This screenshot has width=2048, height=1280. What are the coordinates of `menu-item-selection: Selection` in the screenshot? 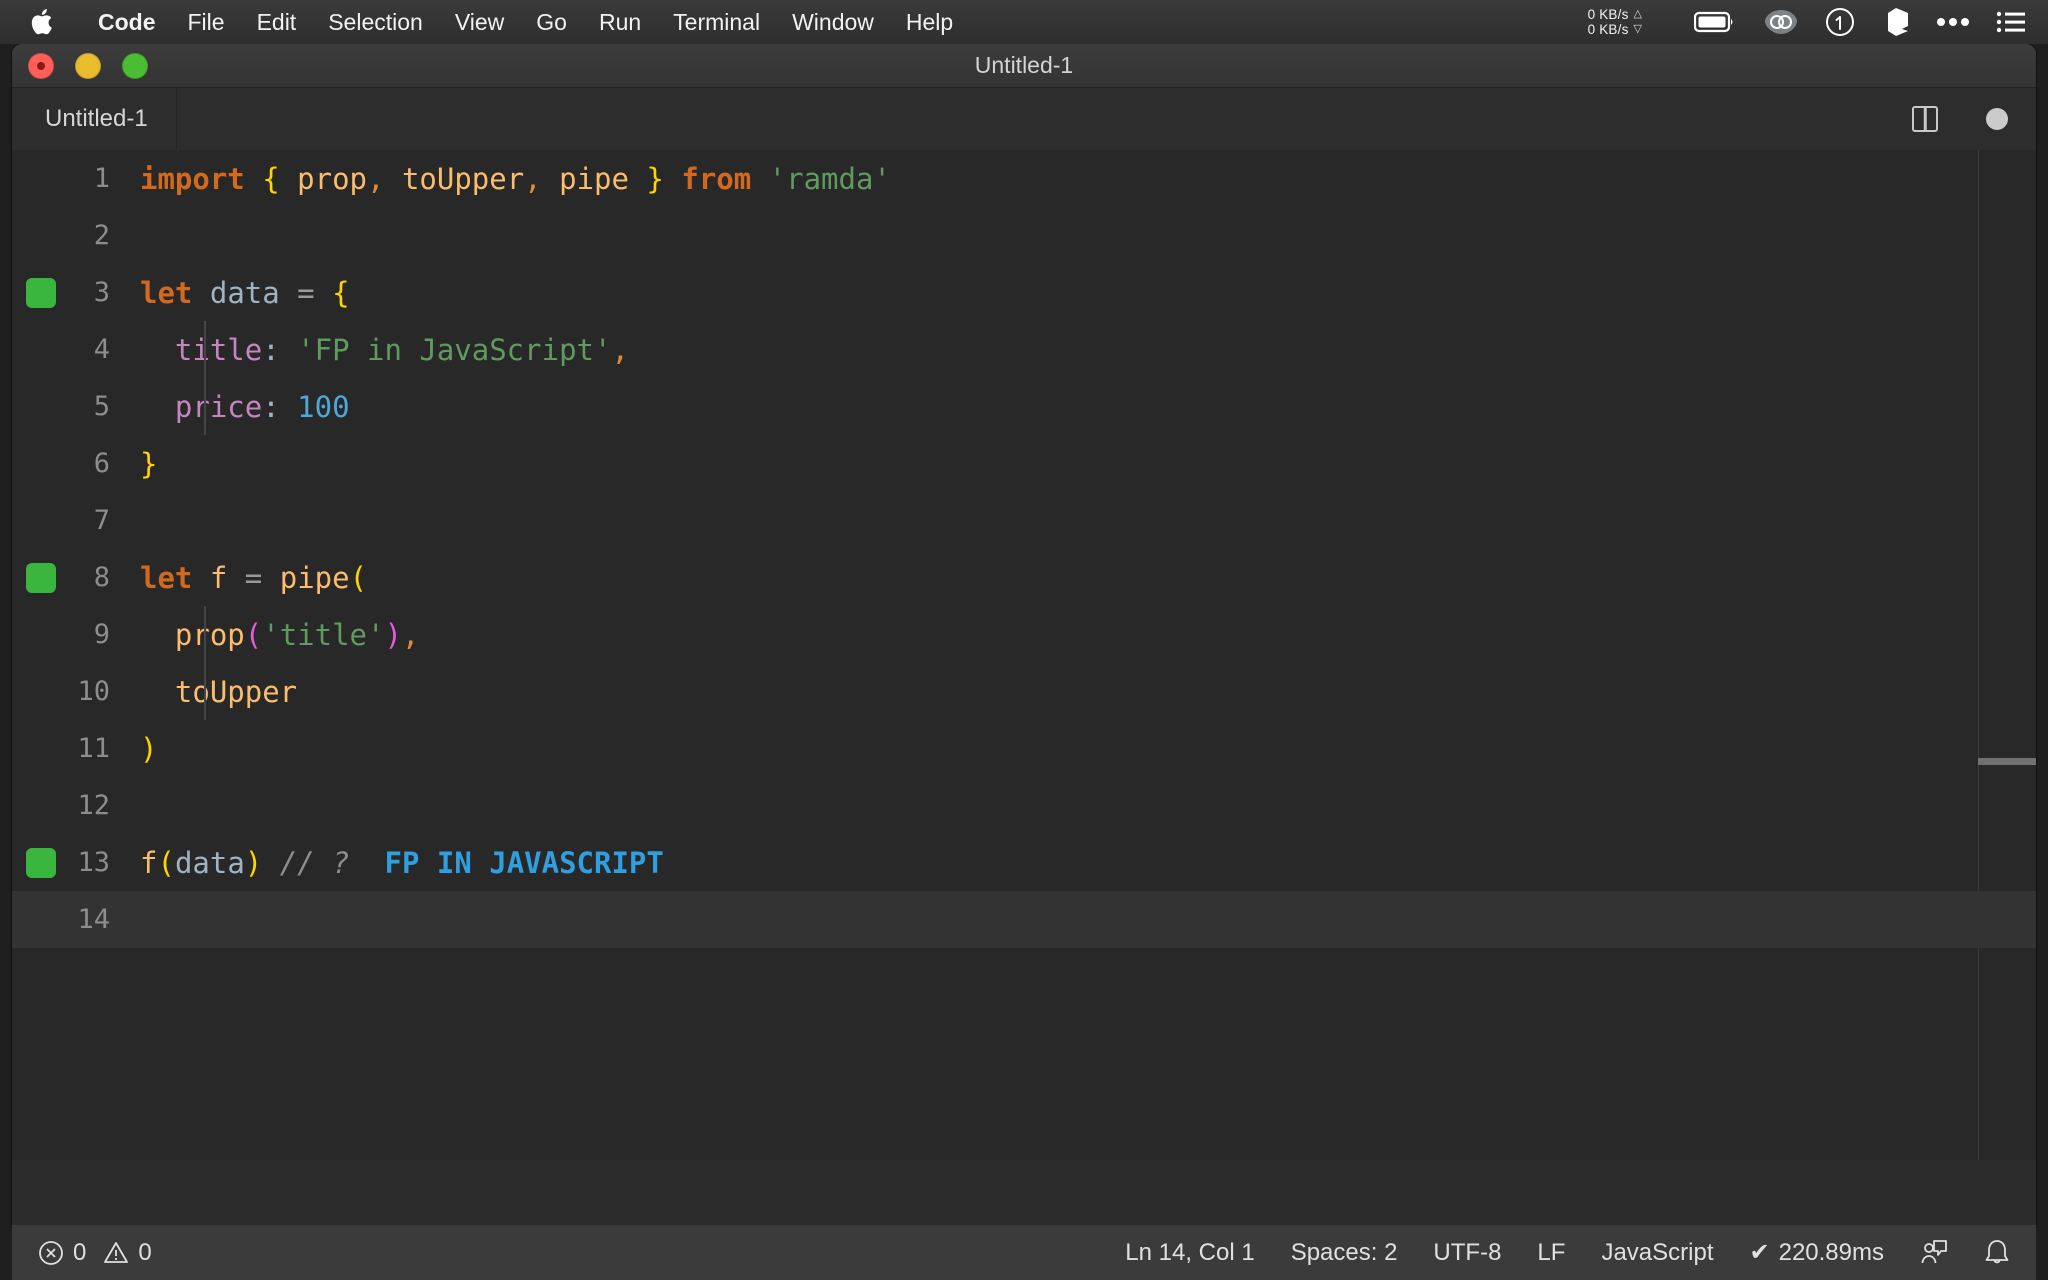 It's located at (375, 22).